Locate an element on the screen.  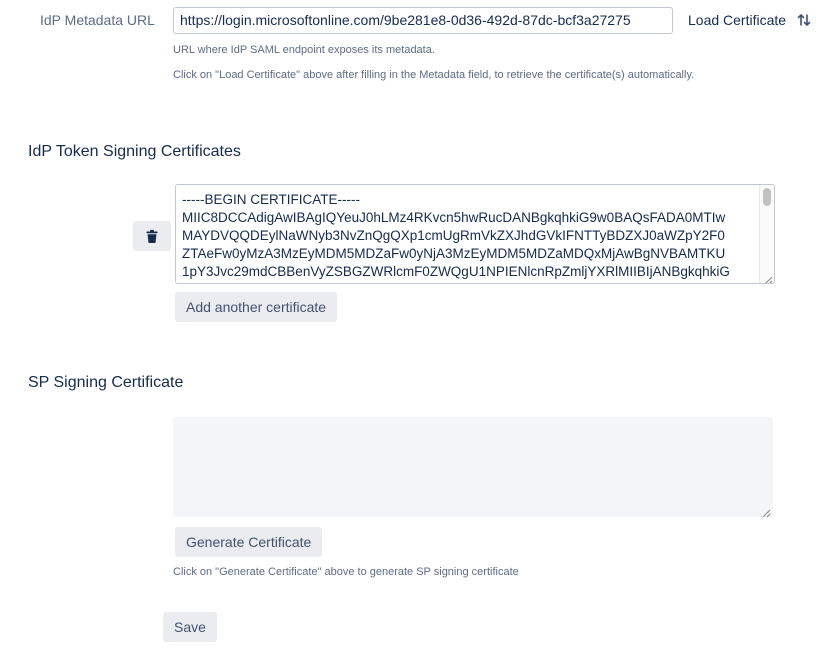
idp-metadata-url-label: IdP Metadata URL is located at coordinates (97, 20).